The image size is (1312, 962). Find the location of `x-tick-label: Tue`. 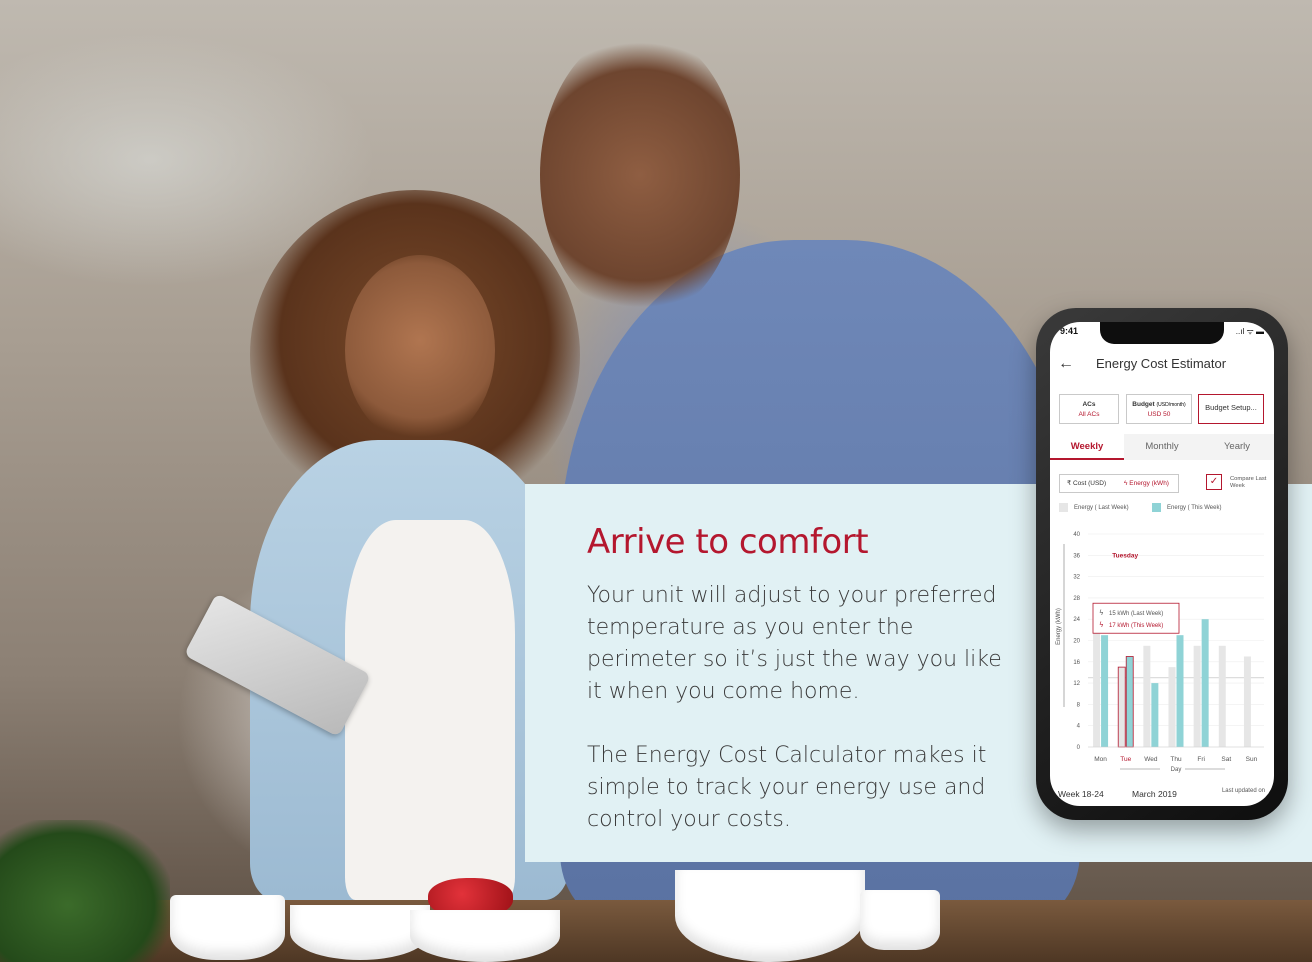

x-tick-label: Tue is located at coordinates (1125, 759).